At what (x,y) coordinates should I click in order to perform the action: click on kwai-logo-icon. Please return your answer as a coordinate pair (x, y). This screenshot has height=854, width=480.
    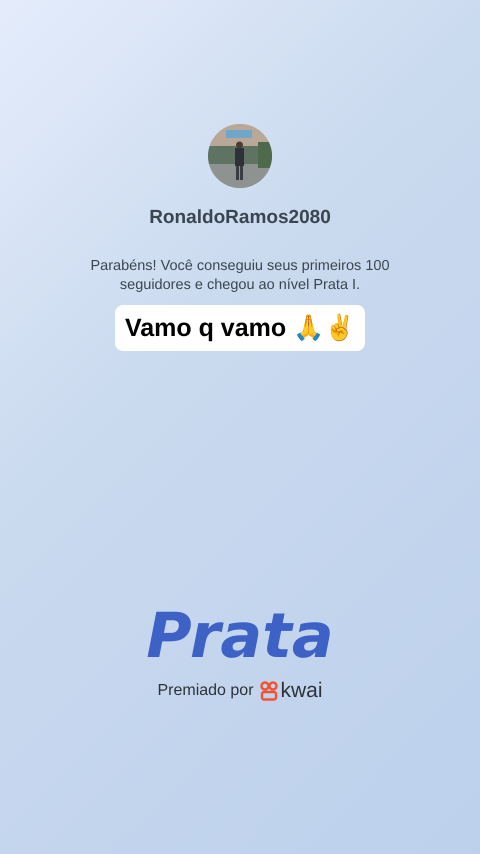
    Looking at the image, I should click on (269, 690).